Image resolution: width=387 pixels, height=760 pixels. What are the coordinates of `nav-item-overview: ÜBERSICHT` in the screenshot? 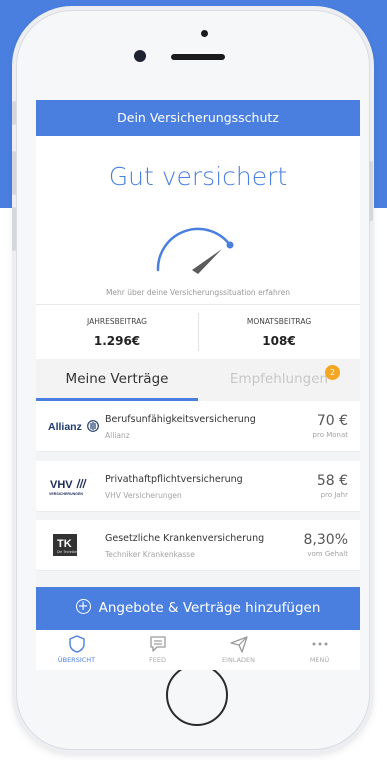 It's located at (76, 649).